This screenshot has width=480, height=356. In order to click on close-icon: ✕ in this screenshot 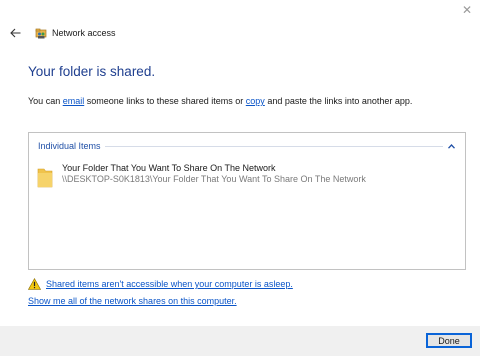, I will do `click(467, 10)`.